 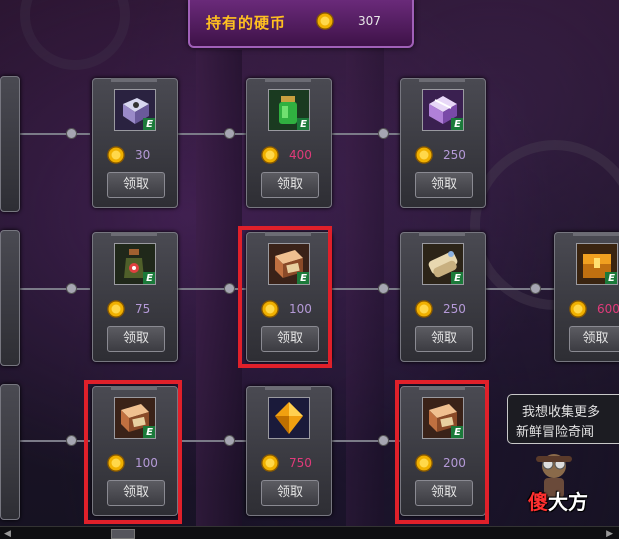 I want to click on reward-card: E 75 领取, so click(x=135, y=297).